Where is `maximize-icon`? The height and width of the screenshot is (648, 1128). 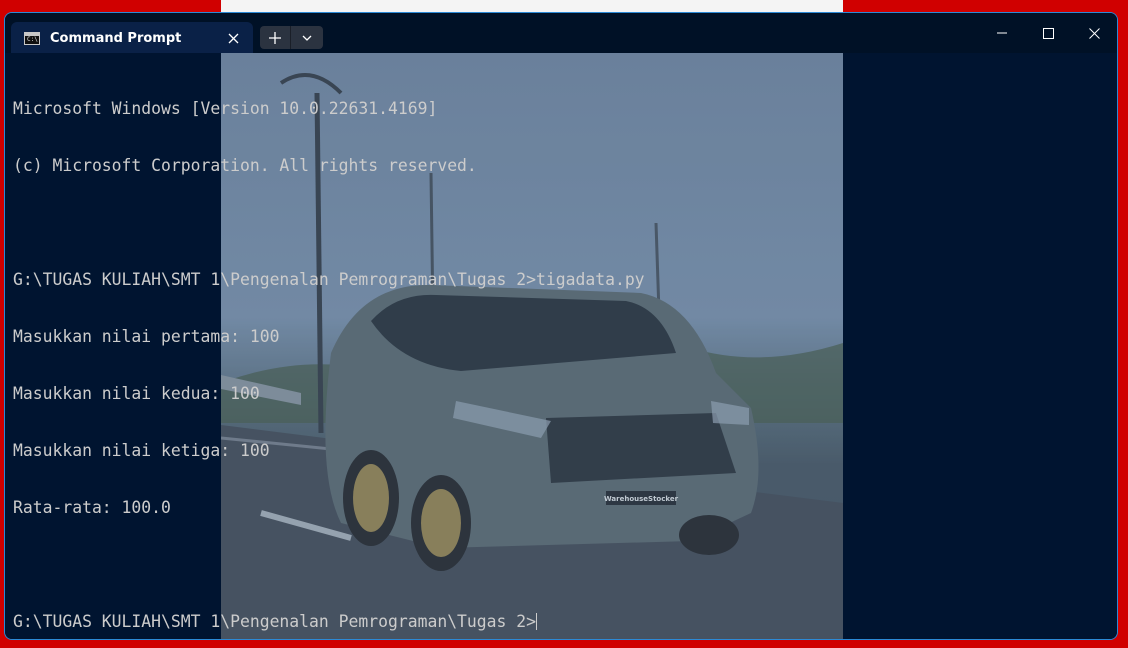
maximize-icon is located at coordinates (1048, 33).